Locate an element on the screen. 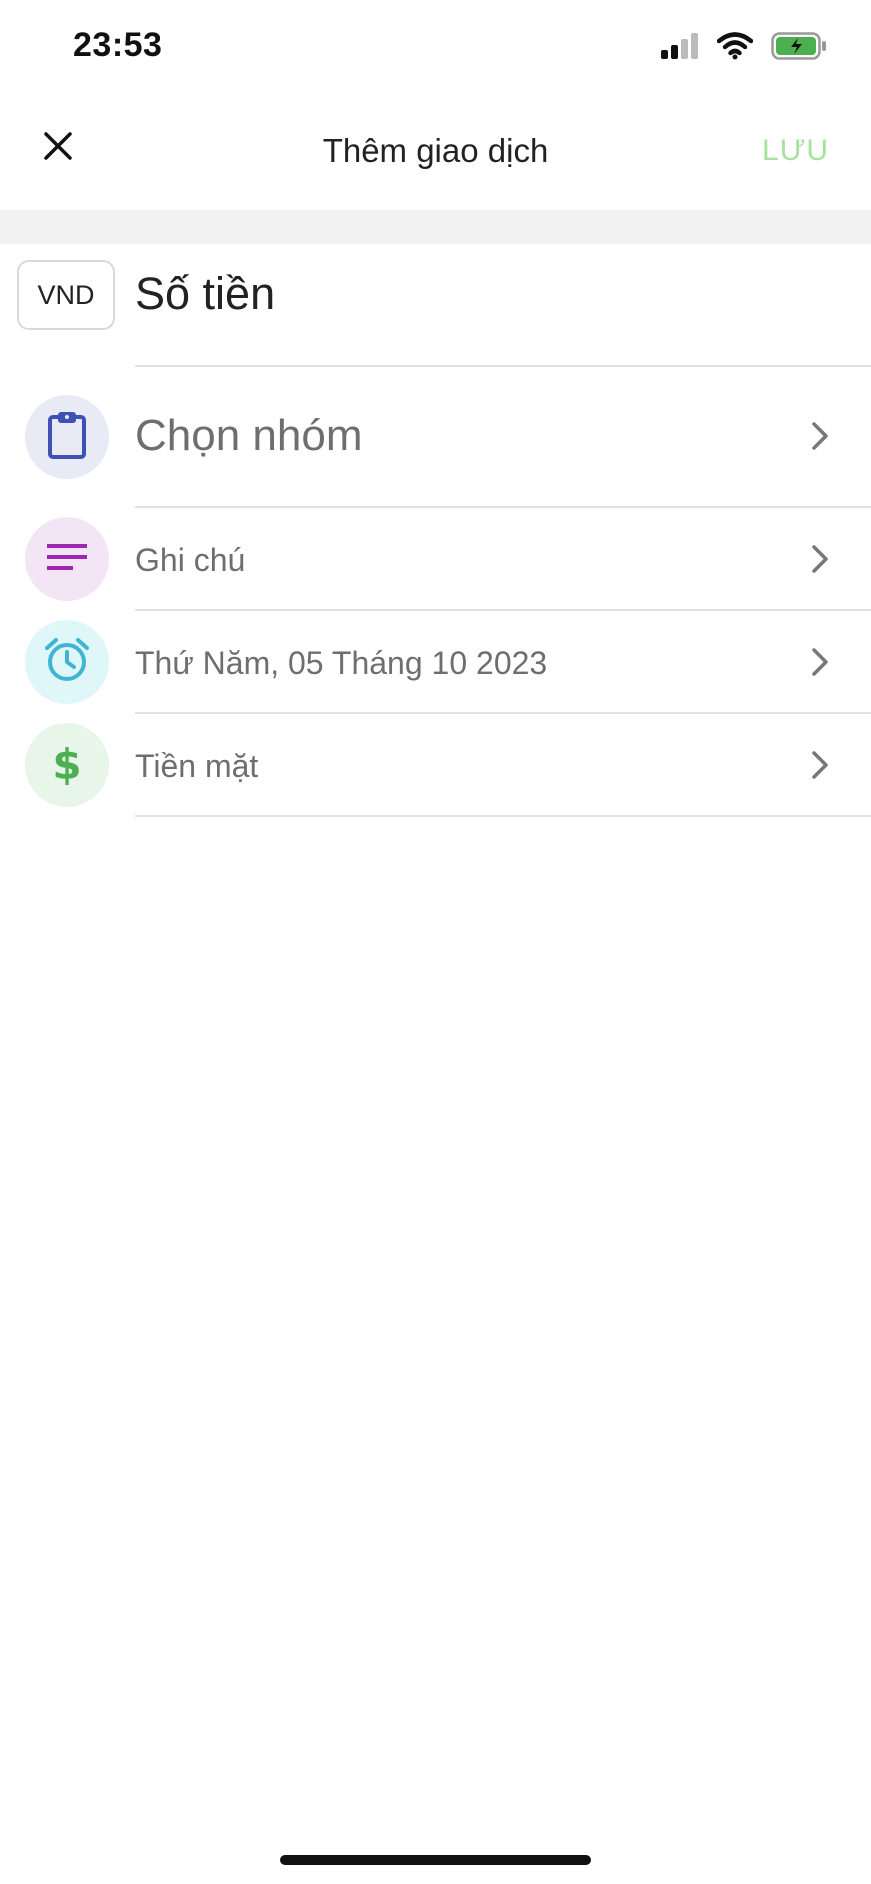  category-row: Chọn nhóm is located at coordinates (435, 437).